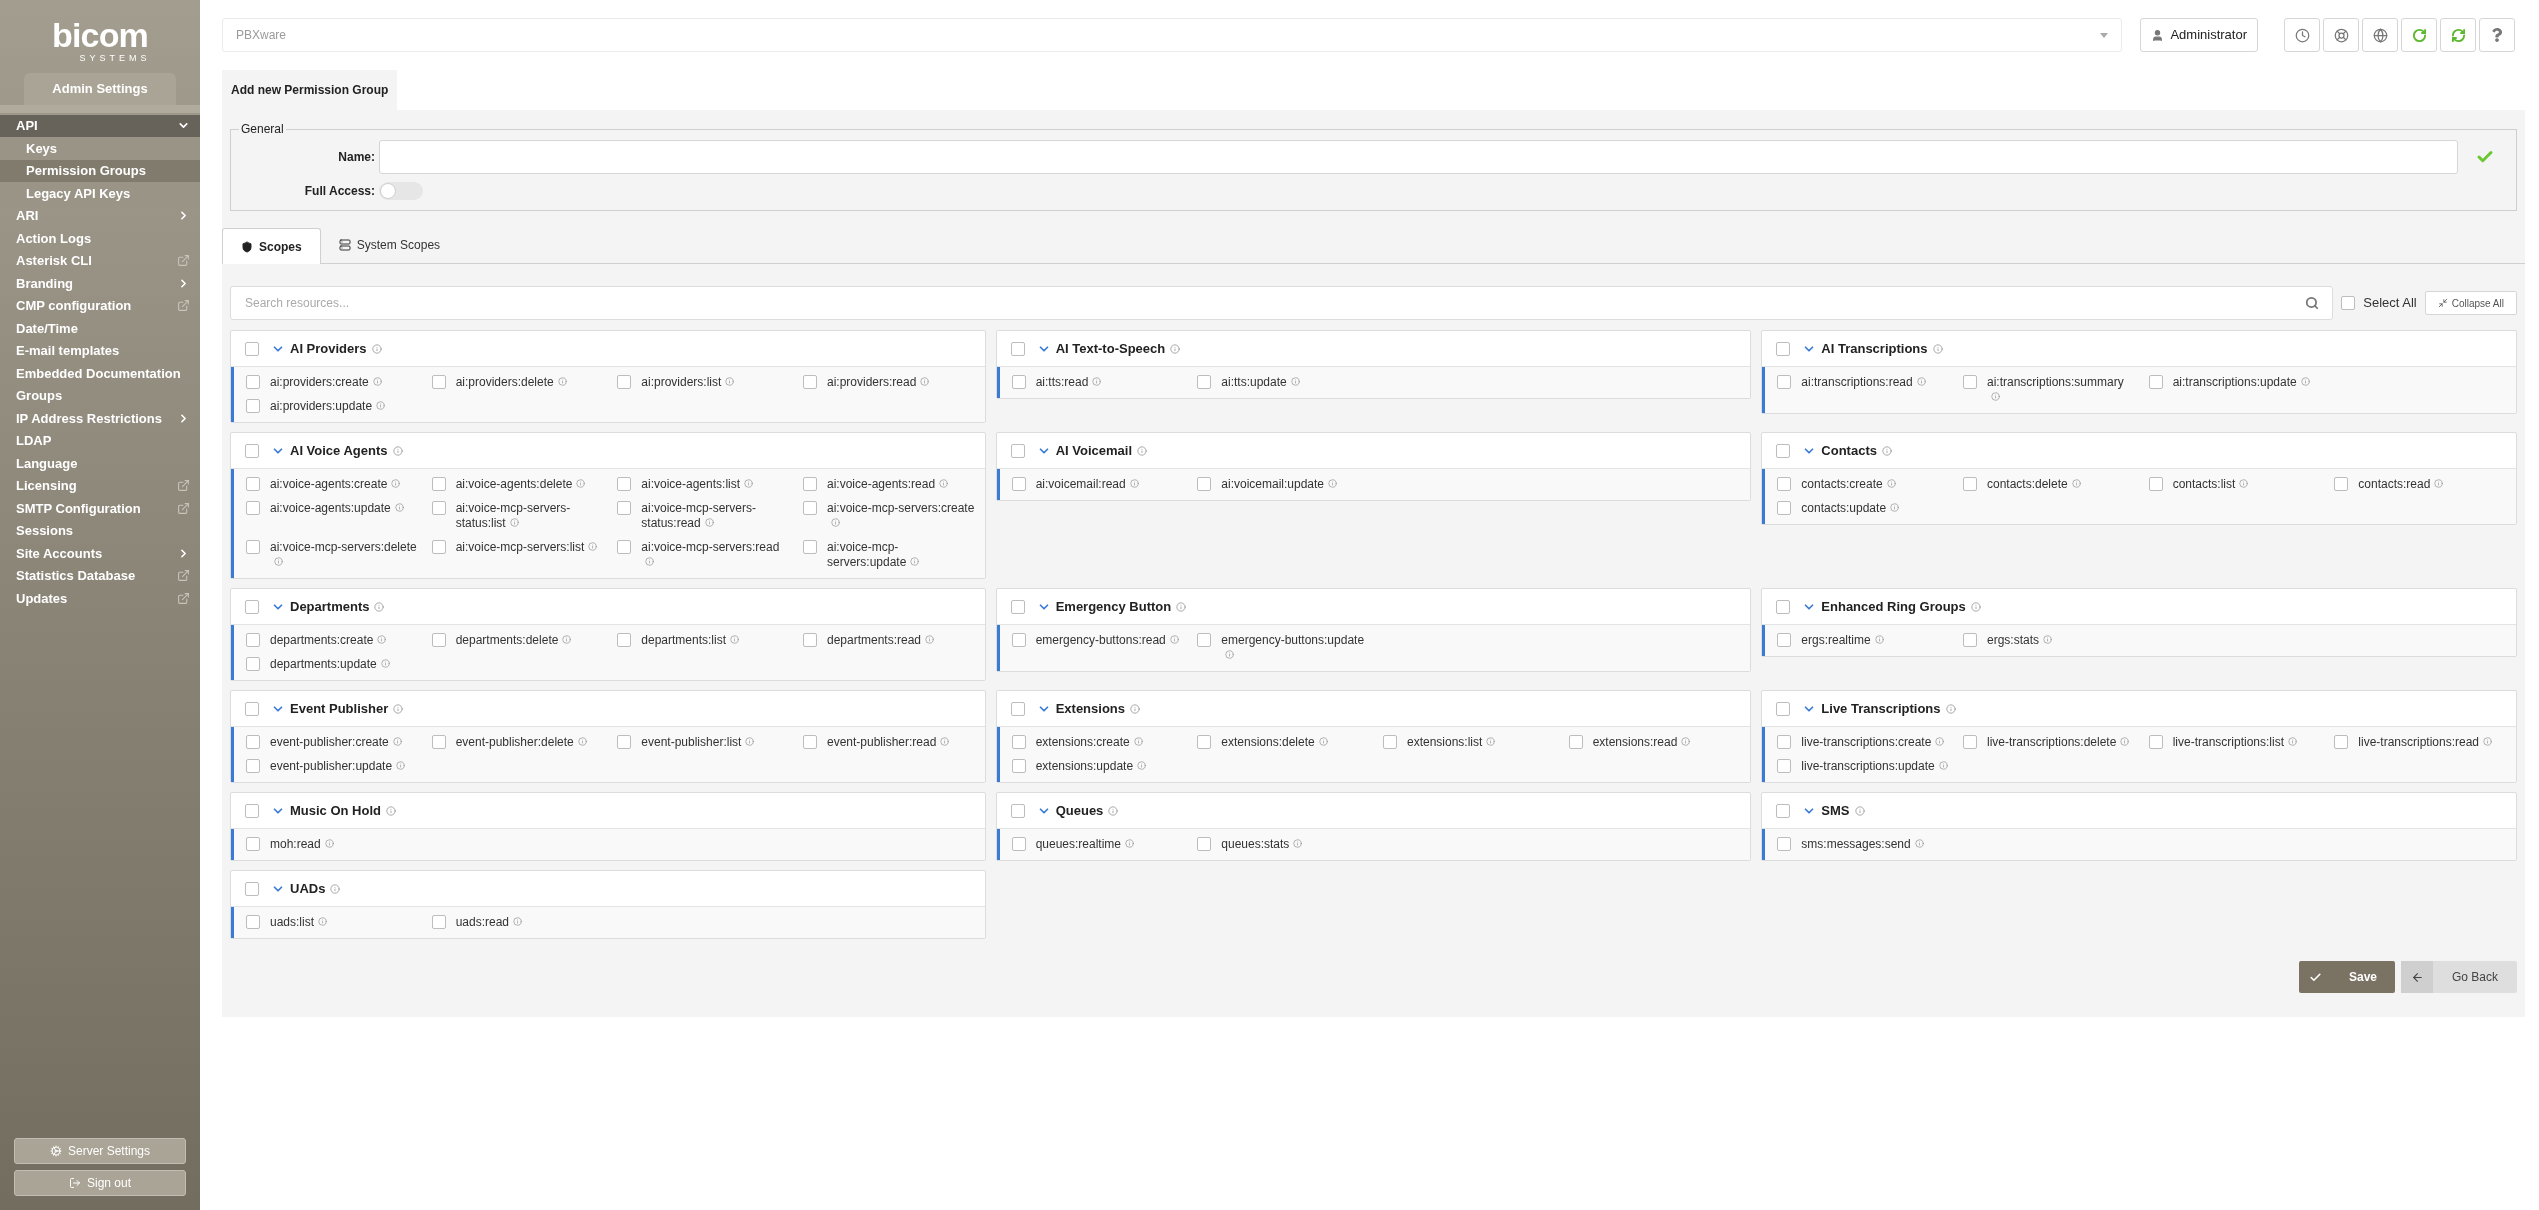 Image resolution: width=2539 pixels, height=1210 pixels. Describe the element at coordinates (1108, 348) in the screenshot. I see `group-toggle: AI Text-to-Speech` at that location.